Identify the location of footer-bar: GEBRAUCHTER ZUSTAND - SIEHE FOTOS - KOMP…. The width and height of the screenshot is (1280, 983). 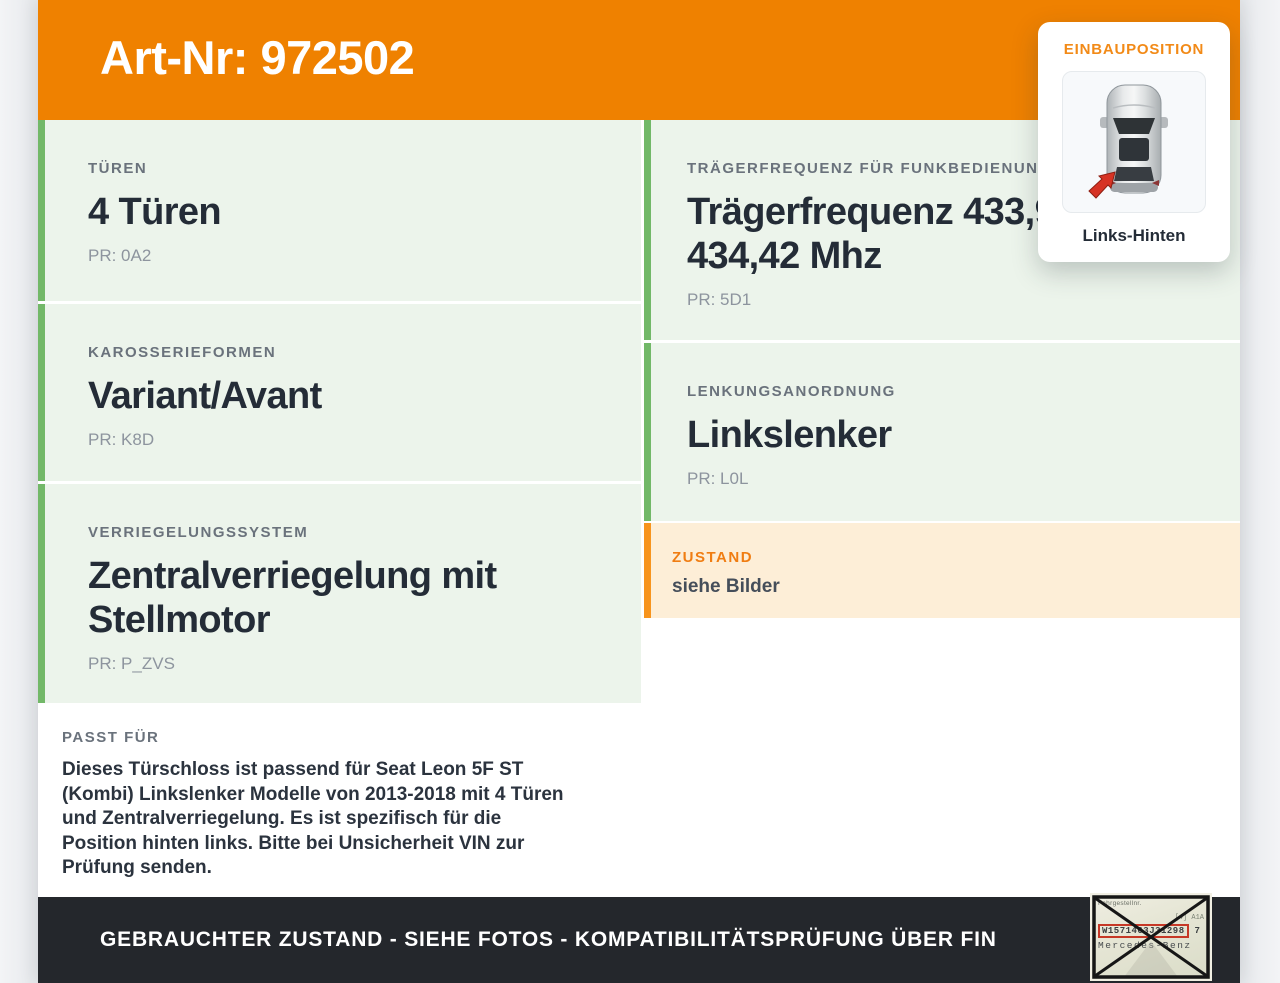
(639, 940).